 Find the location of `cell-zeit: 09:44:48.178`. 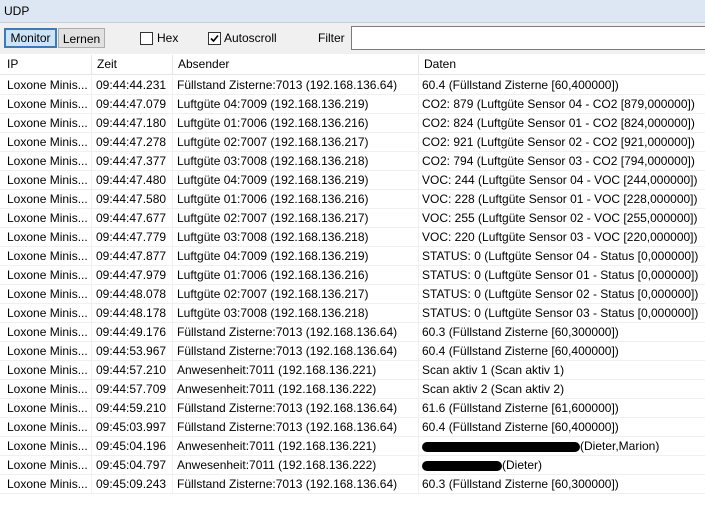

cell-zeit: 09:44:48.178 is located at coordinates (132, 313).